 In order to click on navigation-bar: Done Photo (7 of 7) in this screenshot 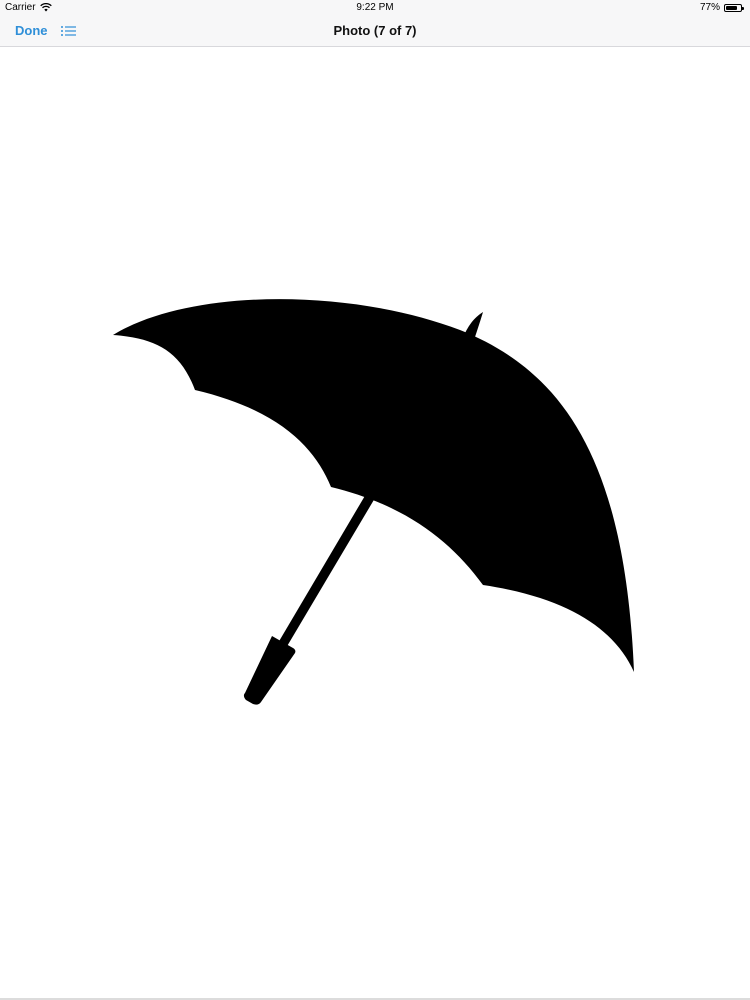, I will do `click(375, 31)`.